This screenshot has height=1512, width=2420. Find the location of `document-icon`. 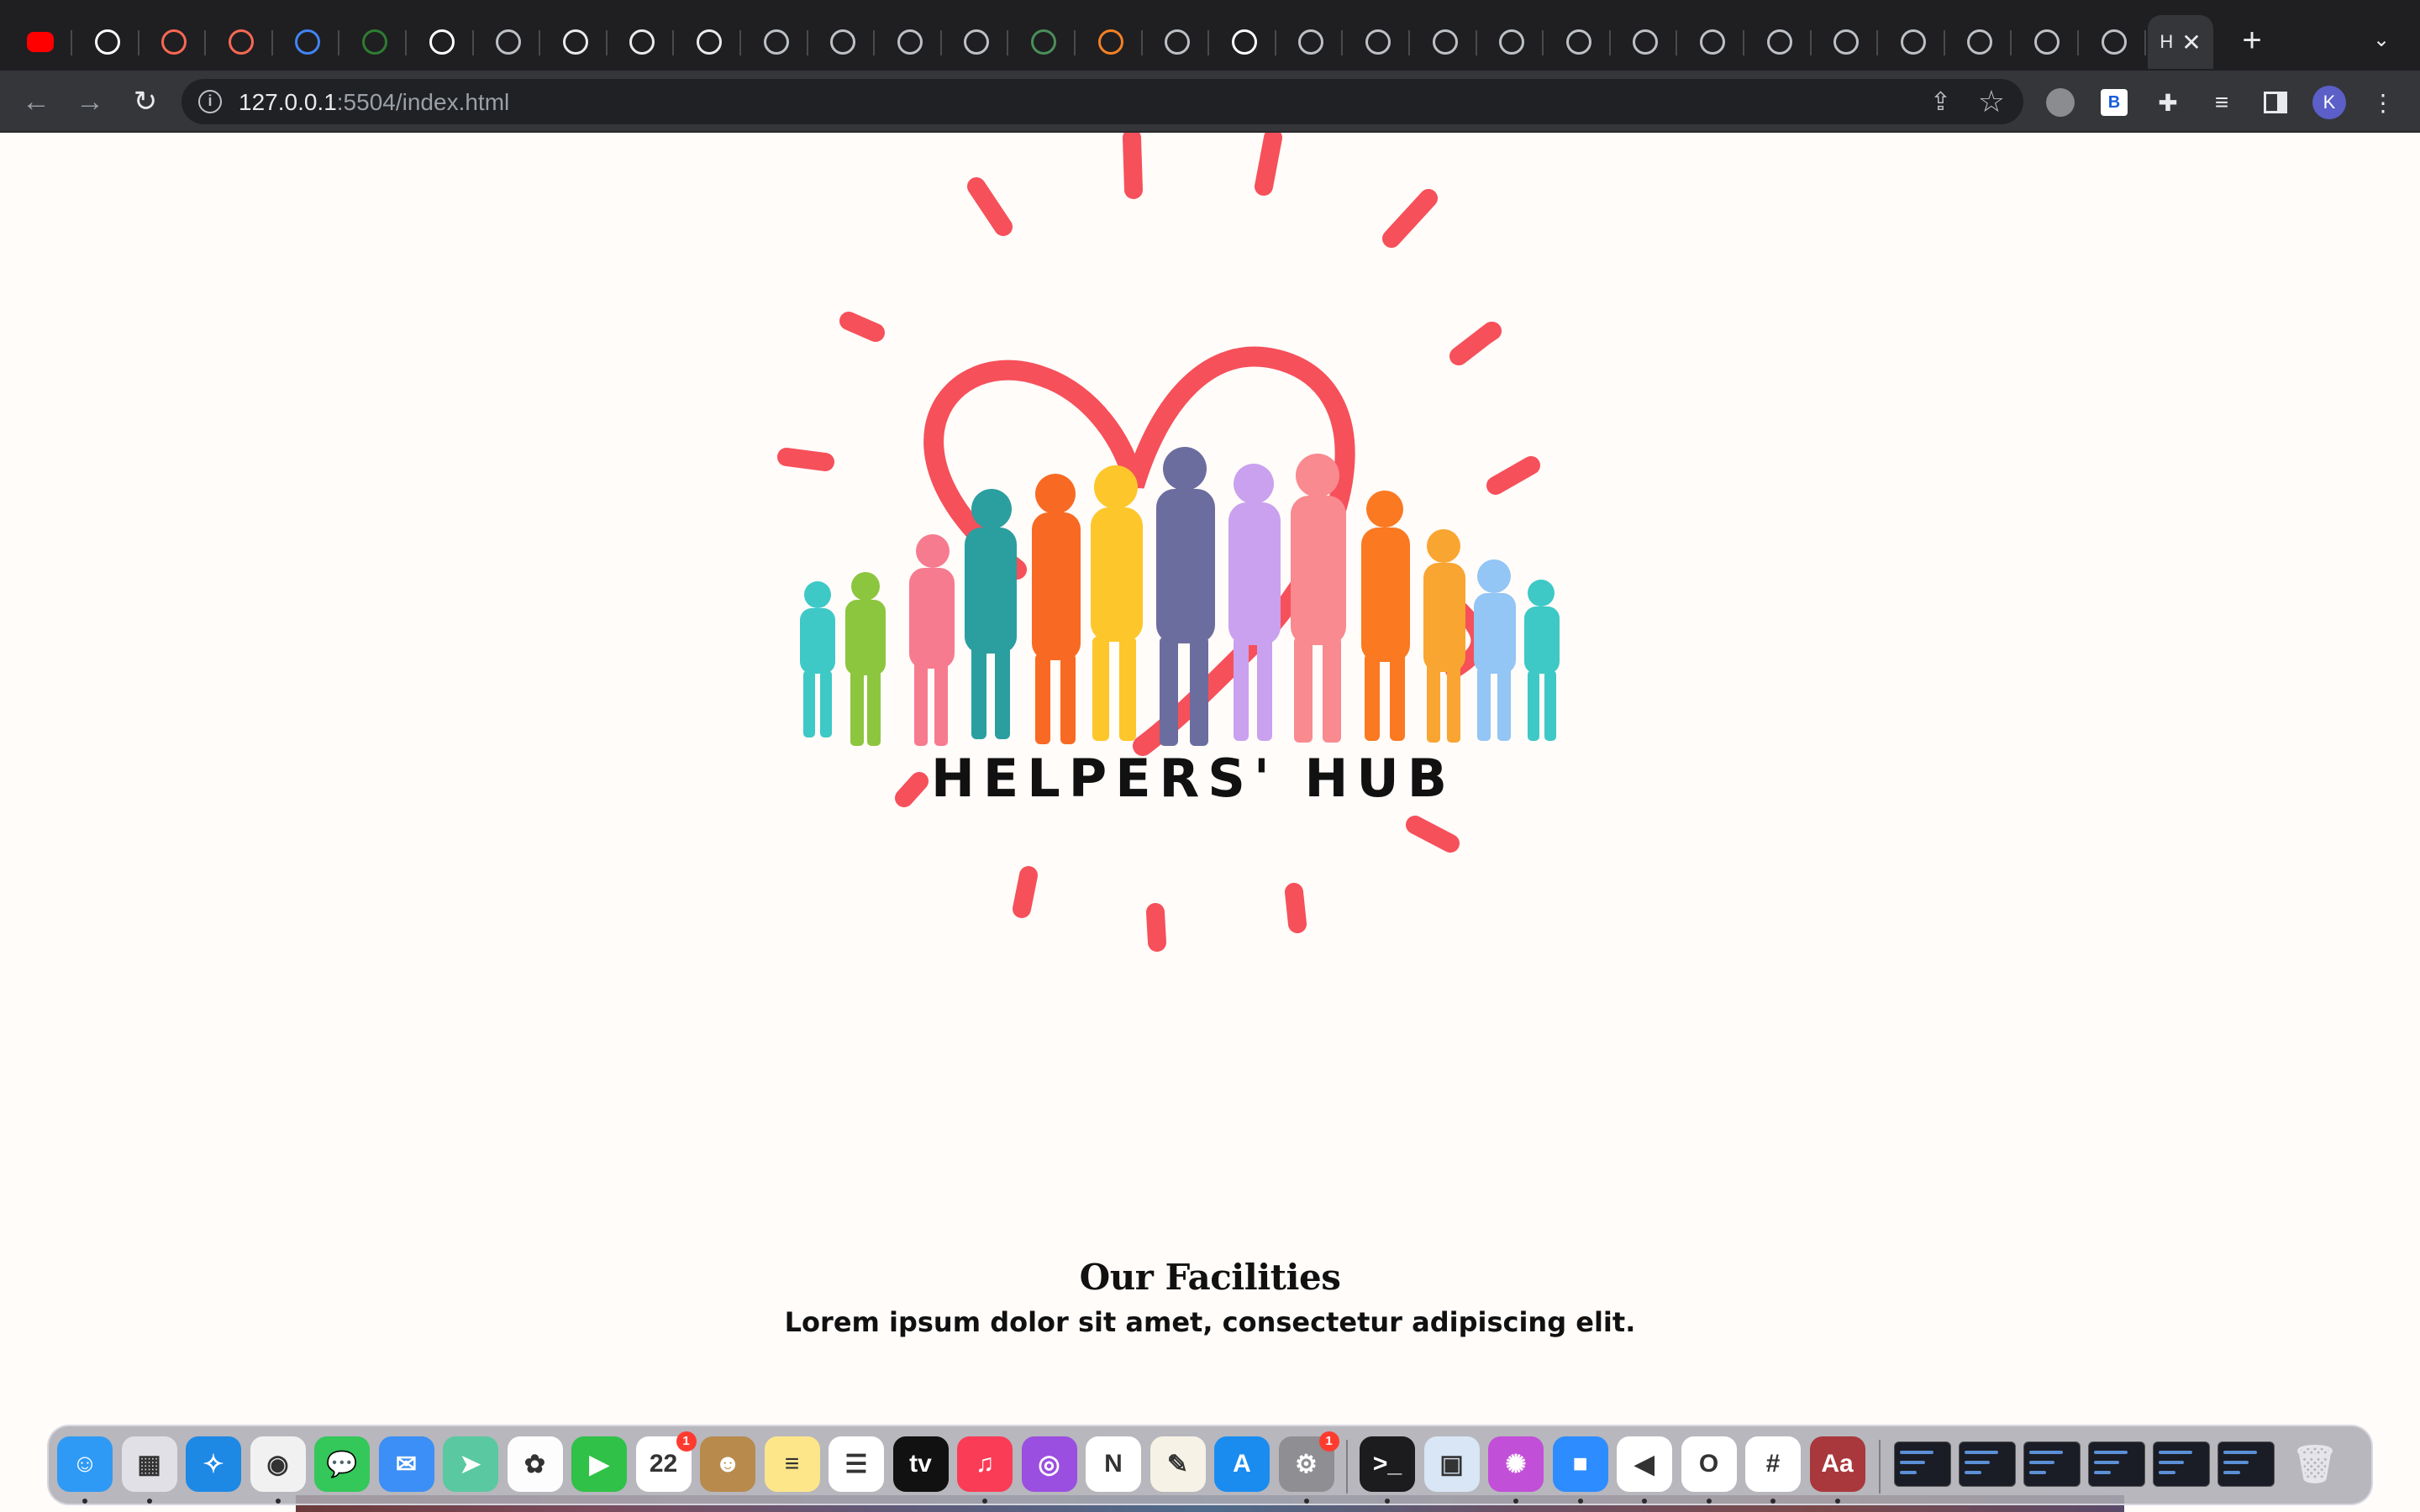

document-icon is located at coordinates (642, 42).